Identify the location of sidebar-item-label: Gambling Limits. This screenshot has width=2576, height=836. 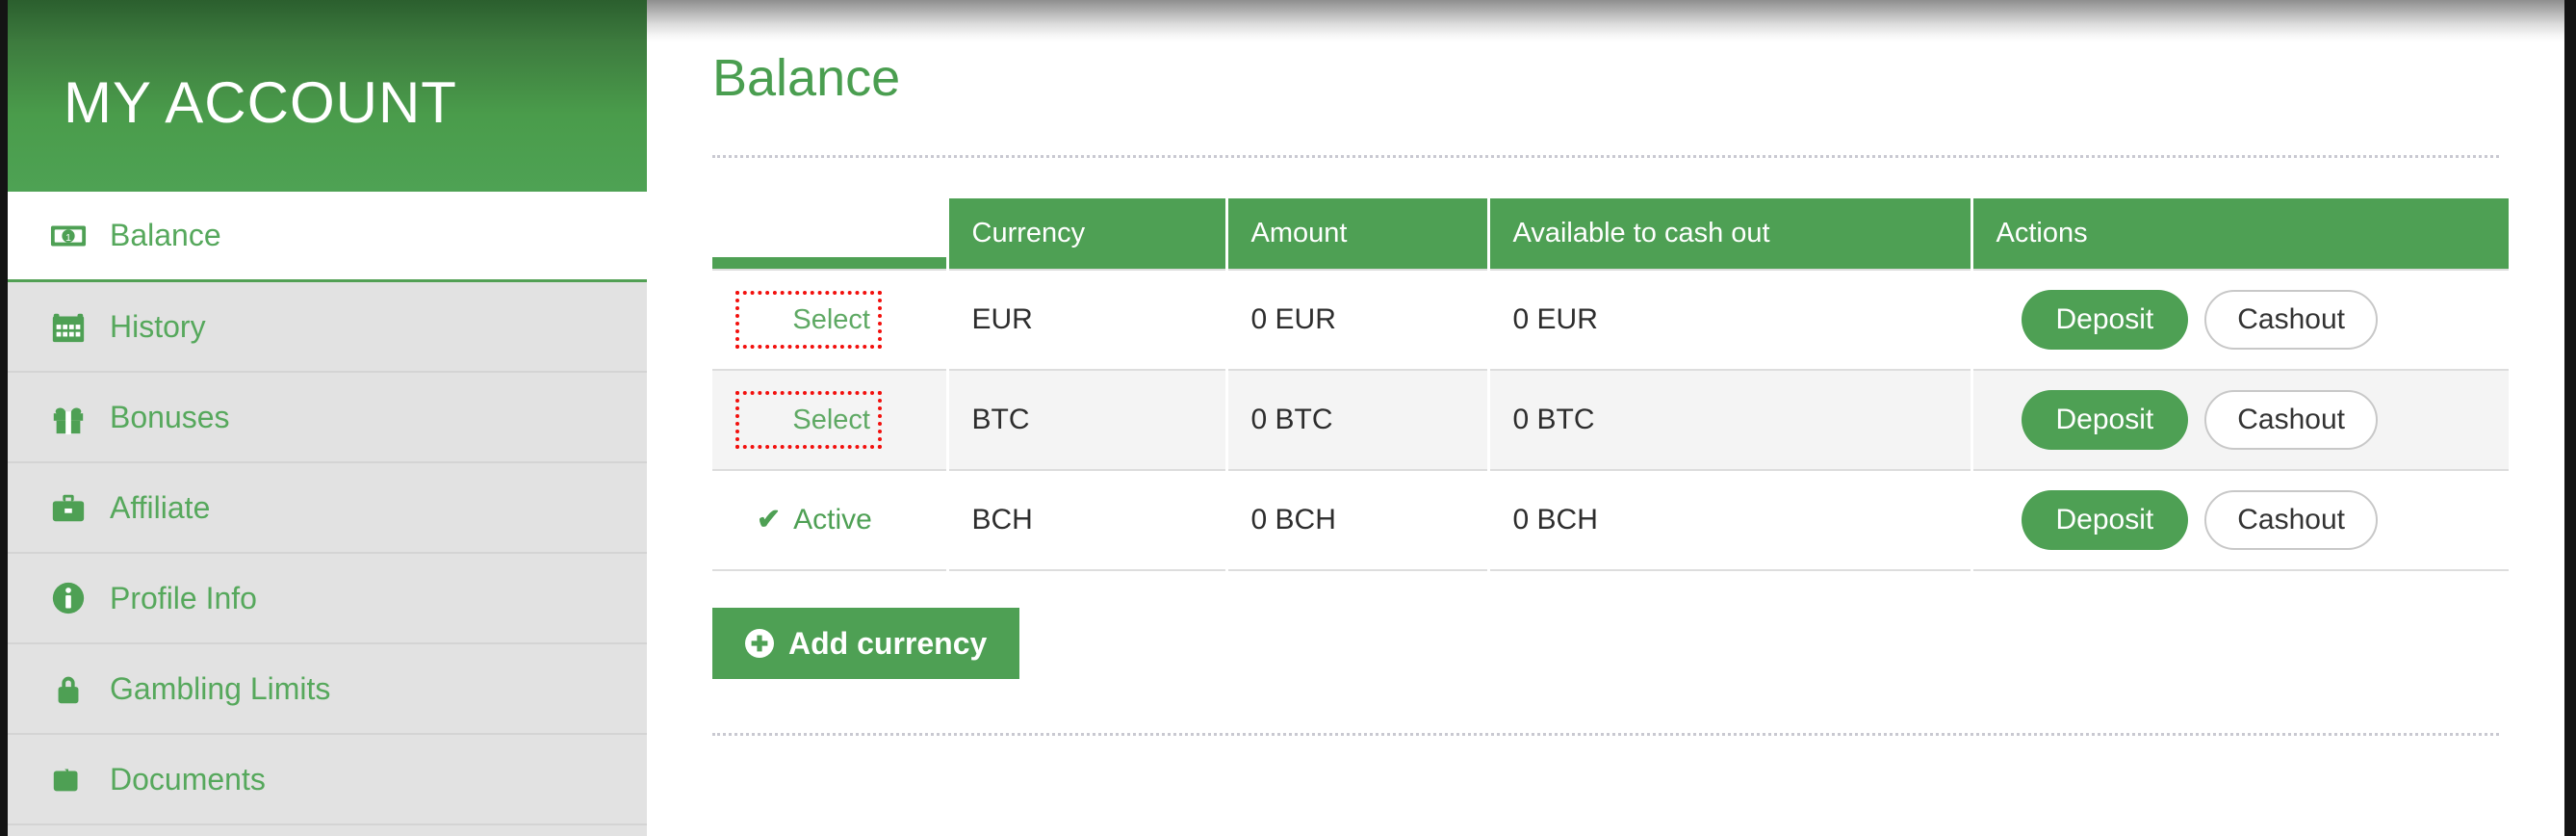
(220, 688).